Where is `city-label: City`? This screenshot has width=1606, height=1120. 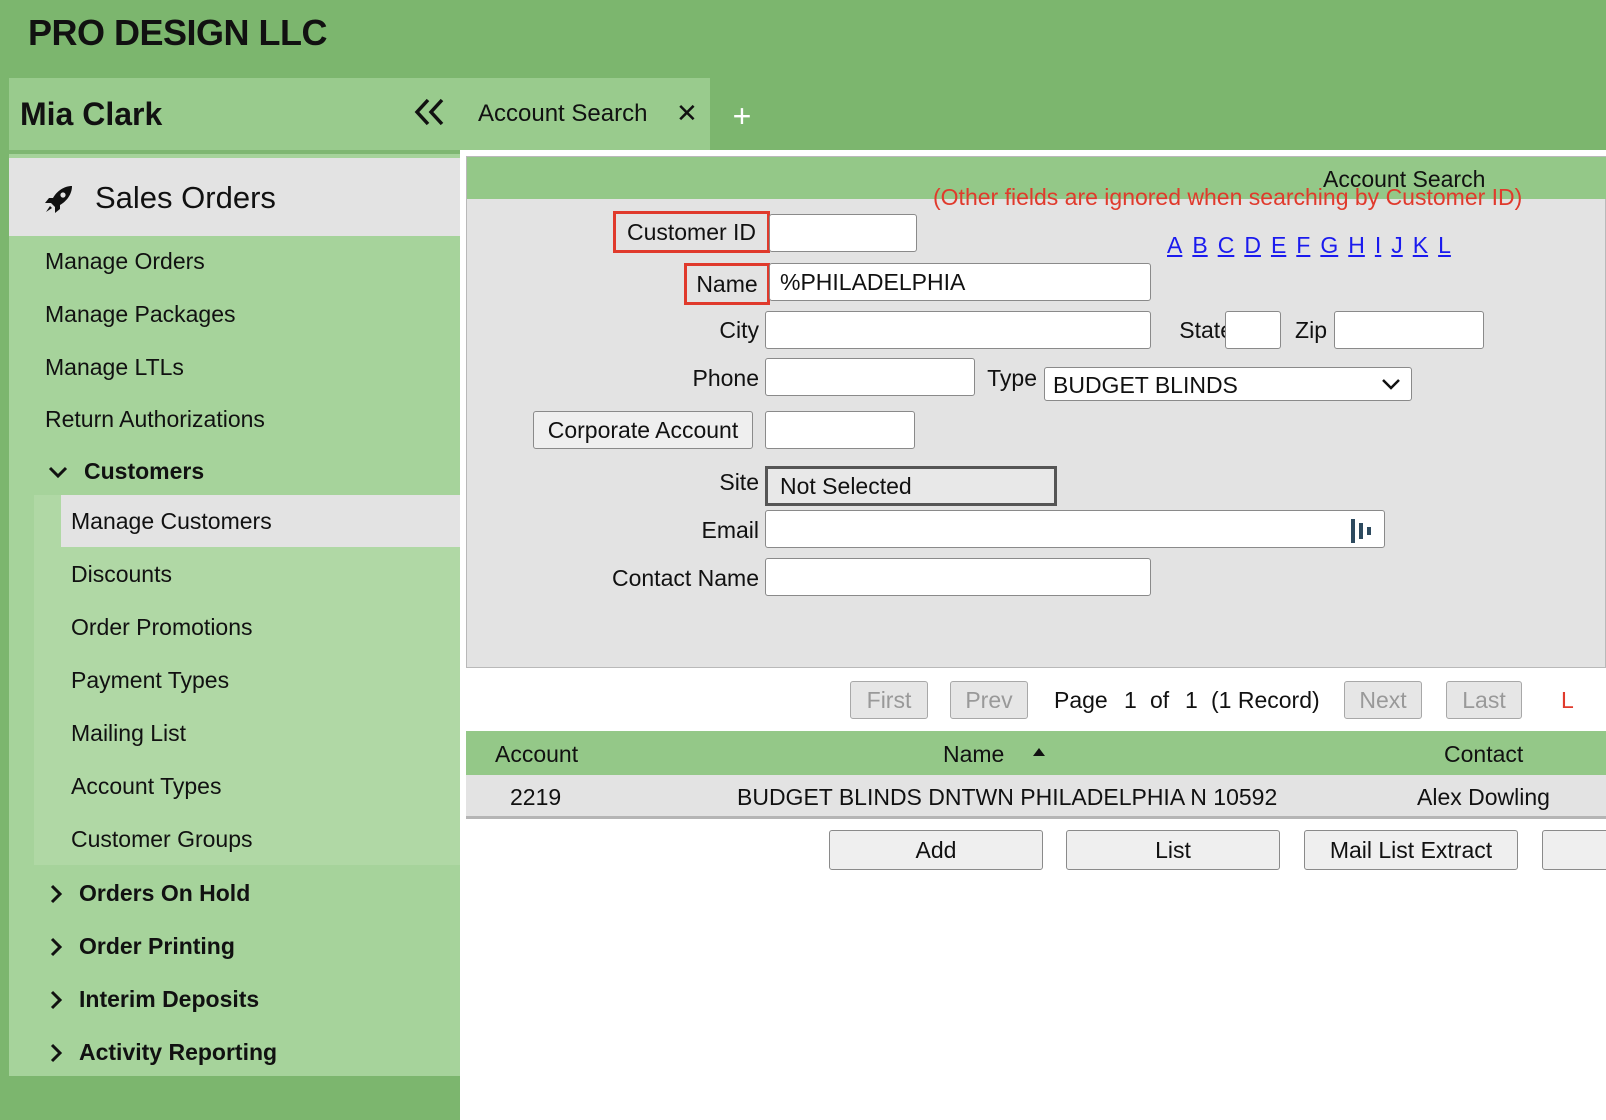
city-label: City is located at coordinates (739, 330).